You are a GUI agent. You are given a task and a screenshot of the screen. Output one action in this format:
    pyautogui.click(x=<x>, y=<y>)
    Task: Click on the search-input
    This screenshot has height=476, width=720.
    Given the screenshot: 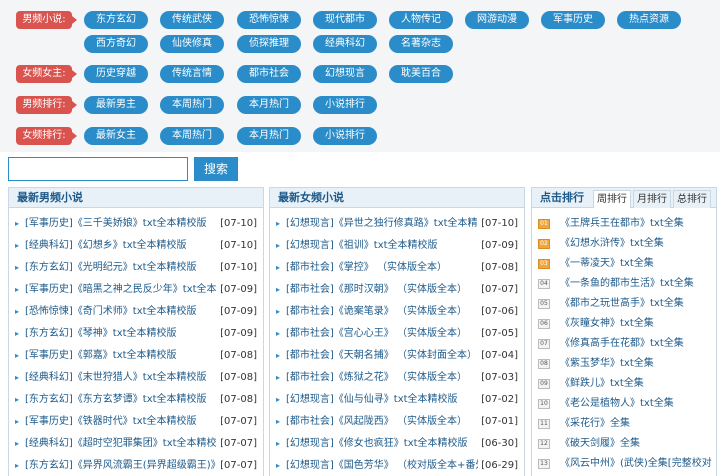 What is the action you would take?
    pyautogui.click(x=98, y=169)
    